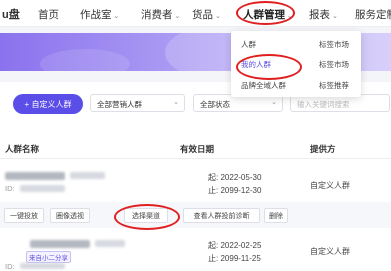 The width and height of the screenshot is (391, 271). I want to click on menu-item-tag-market: 标签市场, so click(334, 44).